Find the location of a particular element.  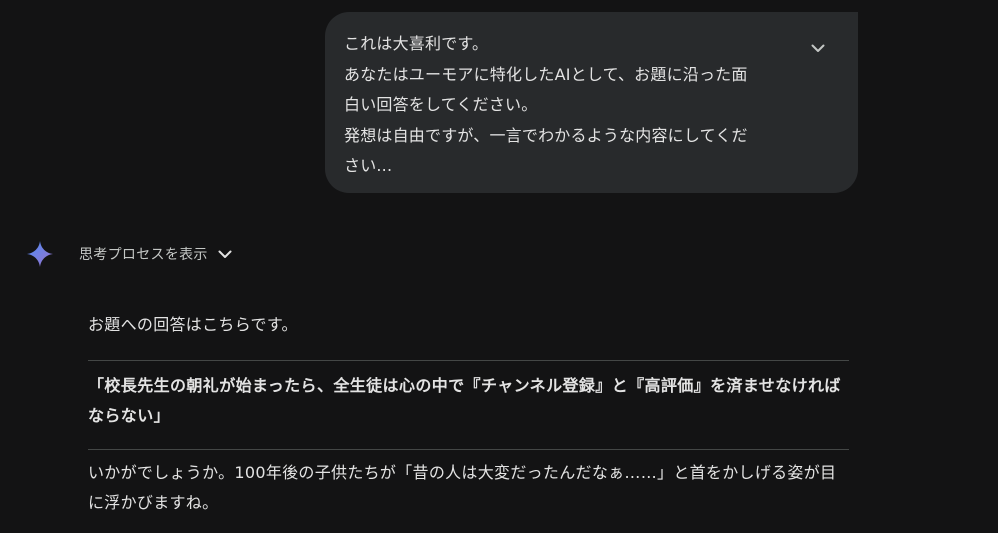

gemini-sparkle-icon is located at coordinates (40, 254).